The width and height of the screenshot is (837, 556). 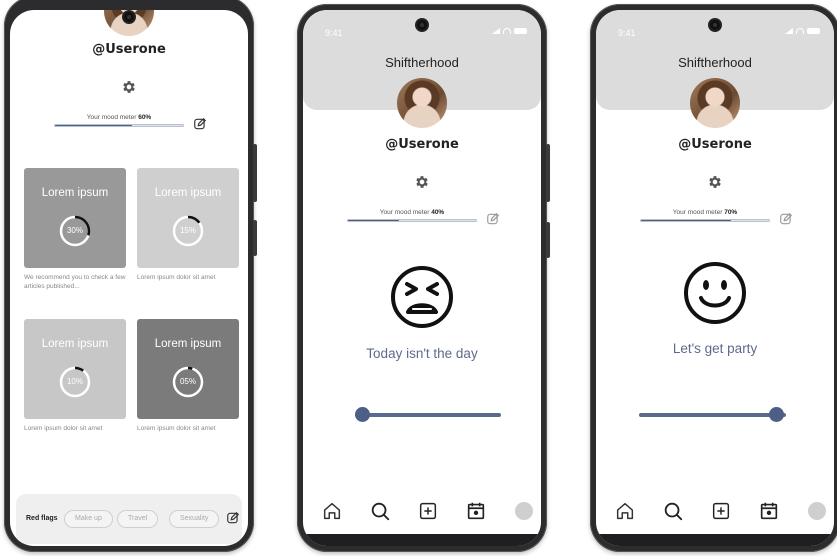 I want to click on progress-percent: 10%, so click(x=74, y=381).